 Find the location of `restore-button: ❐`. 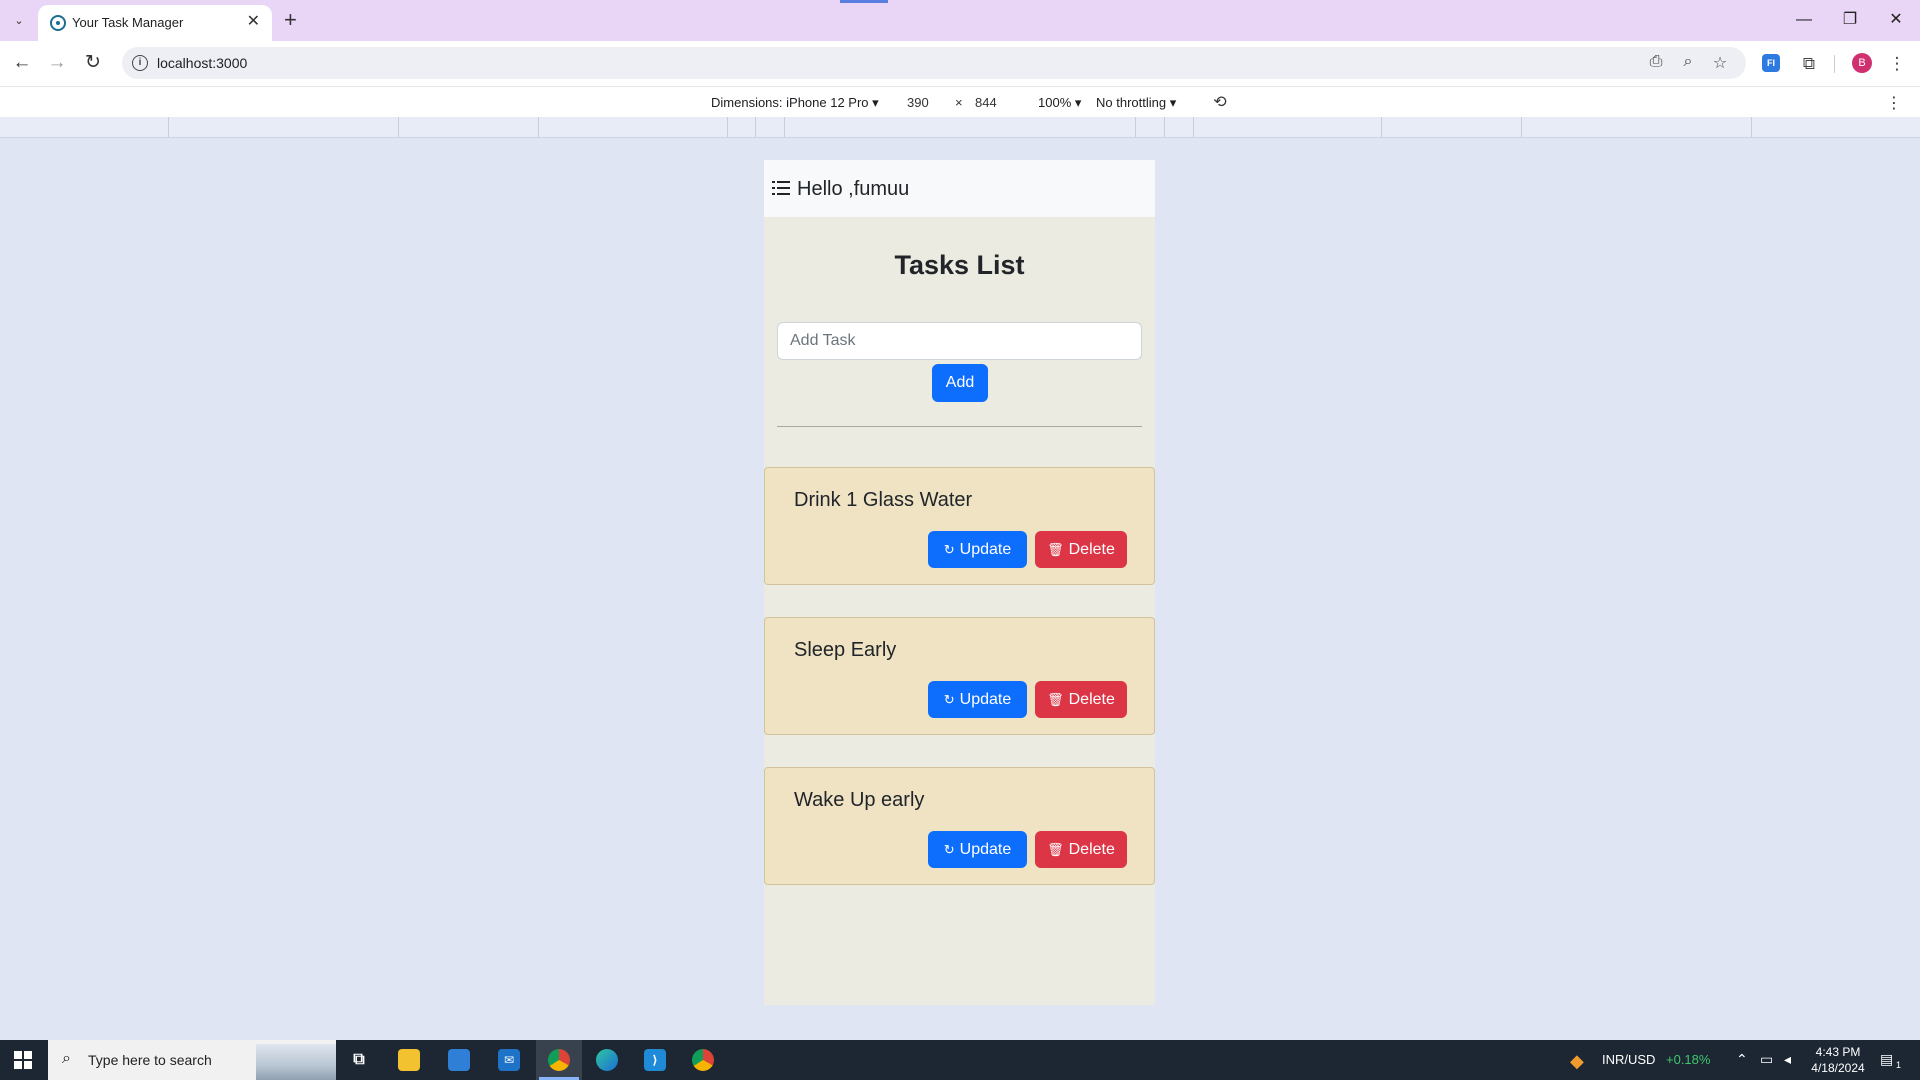

restore-button: ❐ is located at coordinates (1850, 20).